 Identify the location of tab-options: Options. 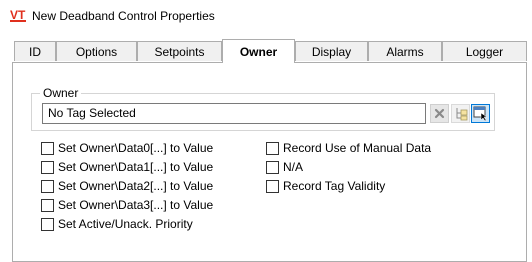
(96, 51).